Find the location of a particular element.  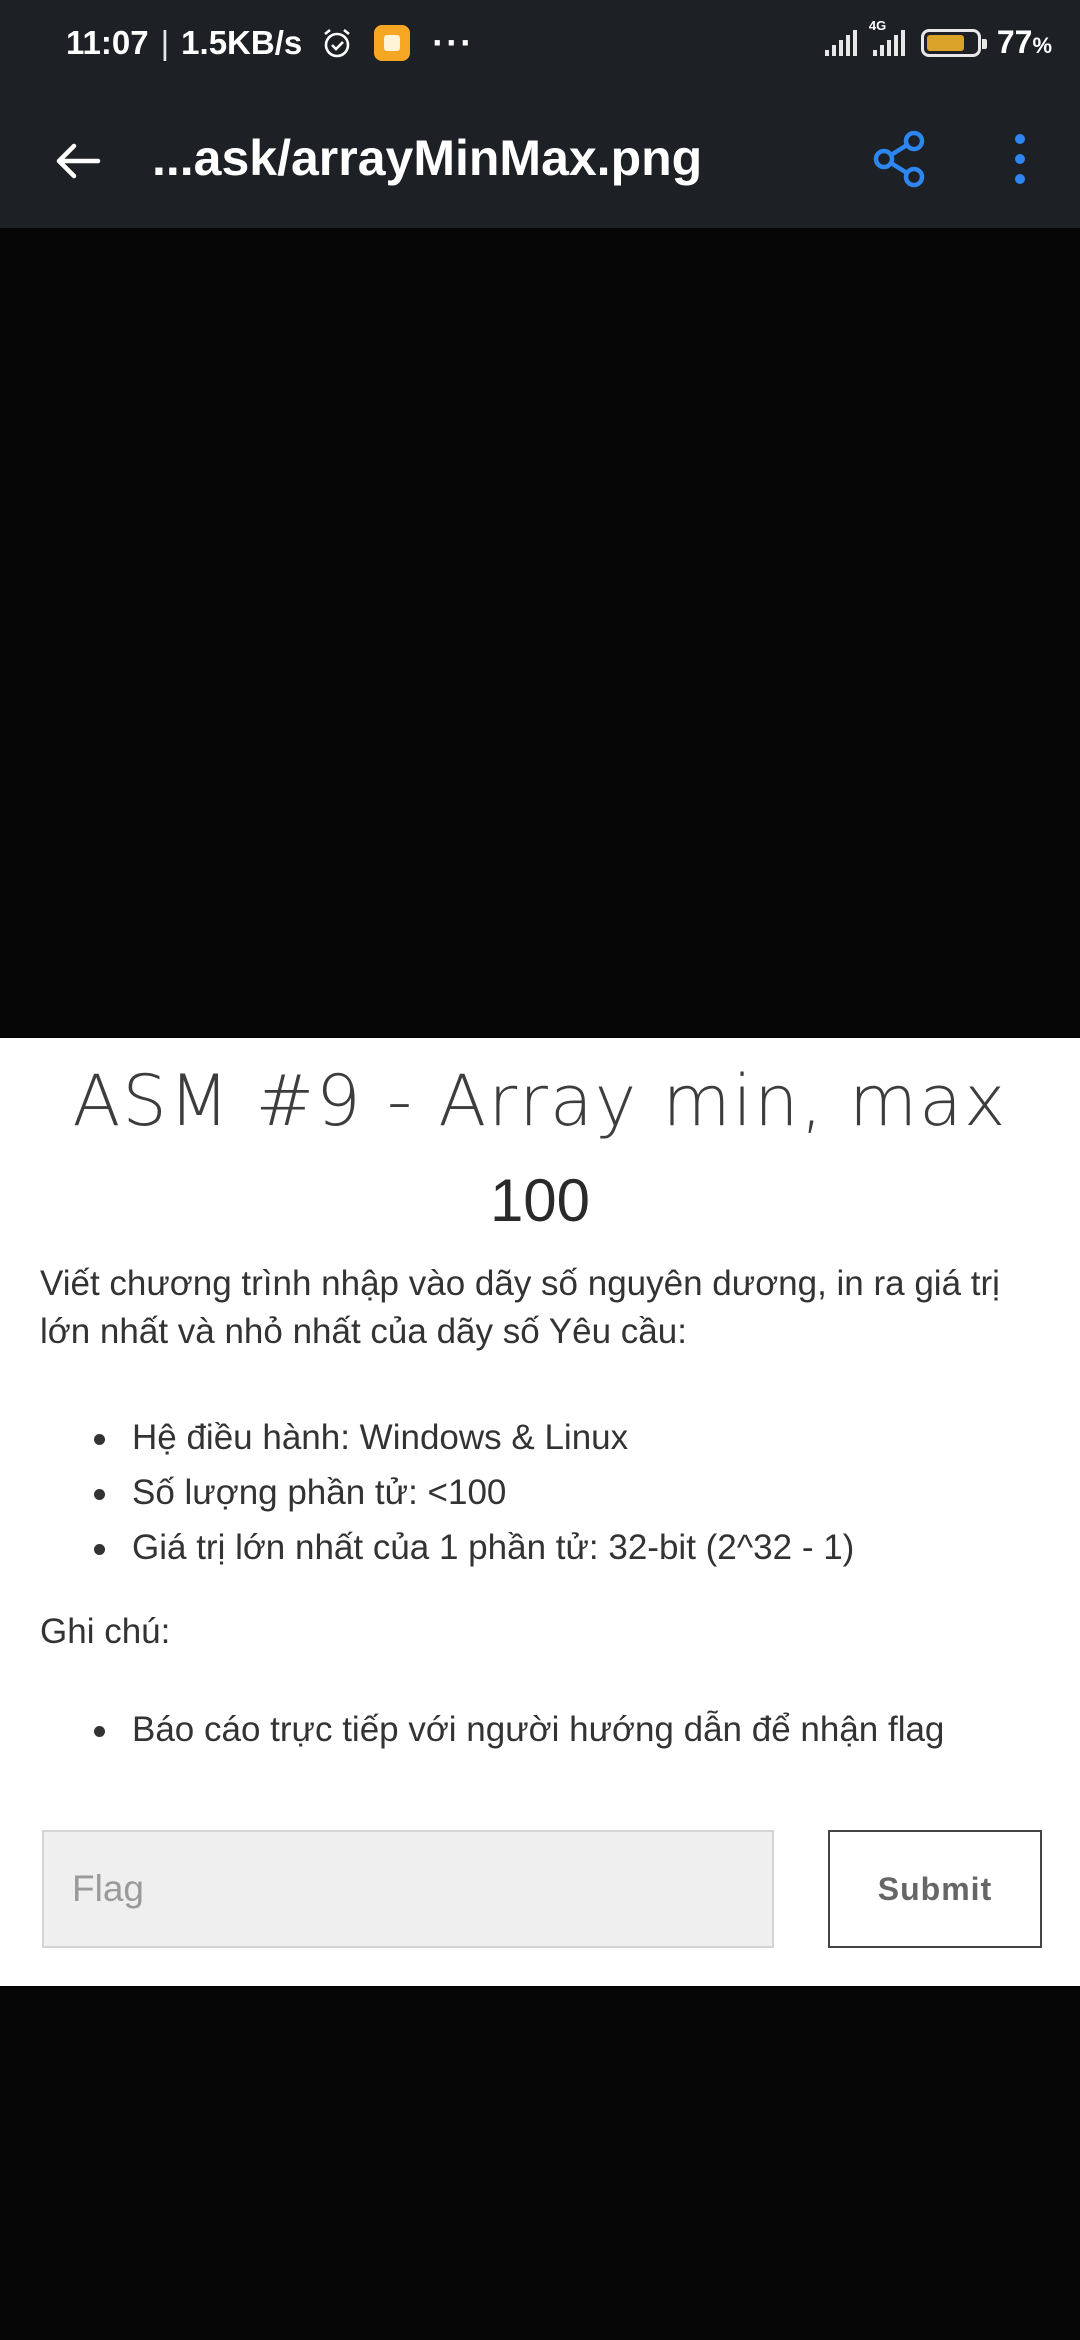

network-type: 4G is located at coordinates (877, 25).